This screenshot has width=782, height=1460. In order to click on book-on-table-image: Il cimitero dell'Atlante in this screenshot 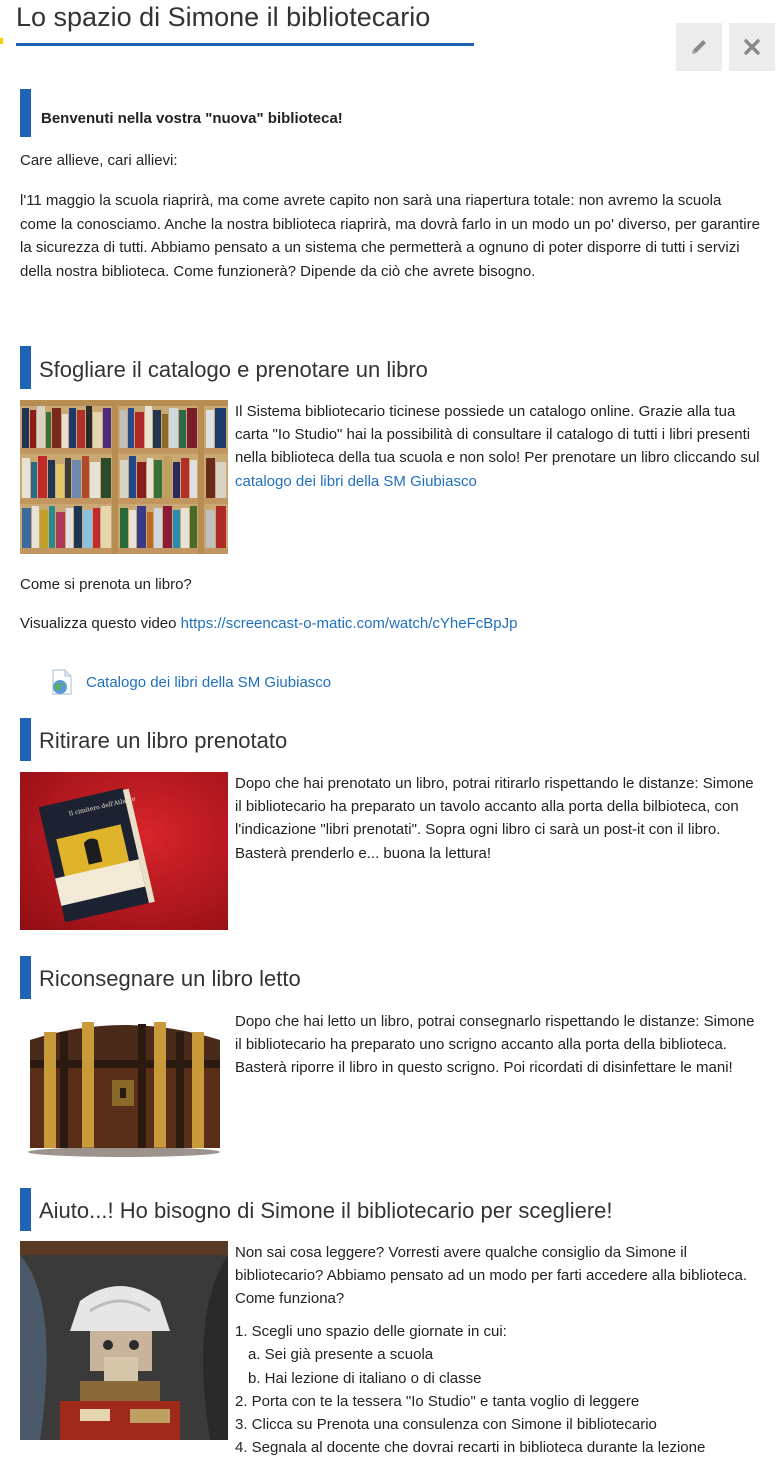, I will do `click(124, 851)`.